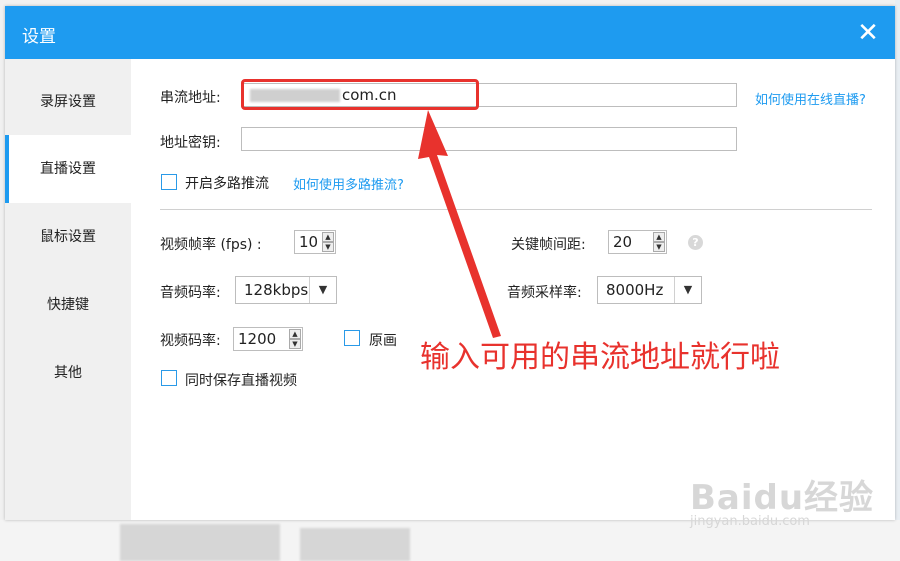 The image size is (900, 561). What do you see at coordinates (309, 242) in the screenshot?
I see `fps-value: 10` at bounding box center [309, 242].